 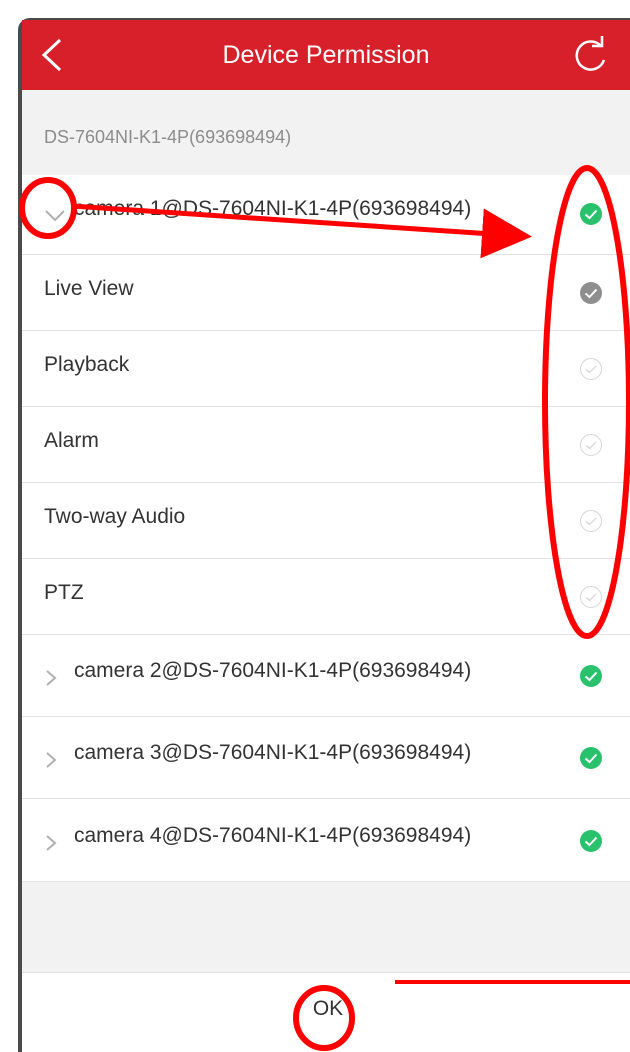 I want to click on camera-row-3: camera 3@DS-7604NI-K1-4P(693698494), so click(x=326, y=758).